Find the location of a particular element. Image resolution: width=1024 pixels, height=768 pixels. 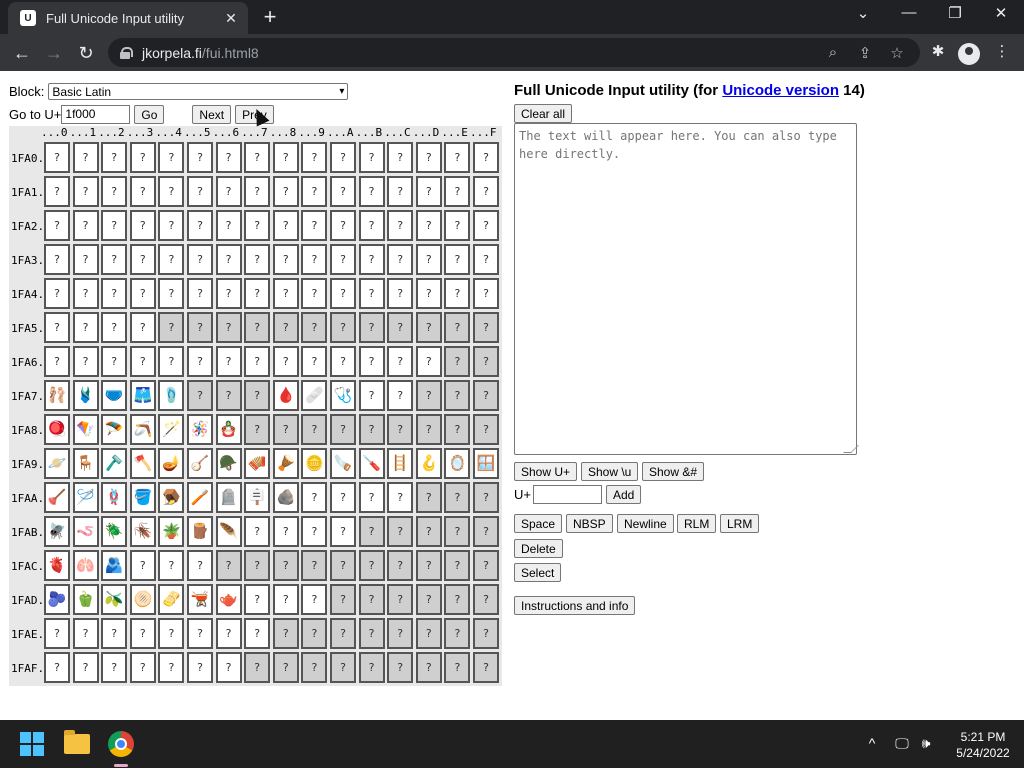

char-cell: 🪜 is located at coordinates (400, 463).